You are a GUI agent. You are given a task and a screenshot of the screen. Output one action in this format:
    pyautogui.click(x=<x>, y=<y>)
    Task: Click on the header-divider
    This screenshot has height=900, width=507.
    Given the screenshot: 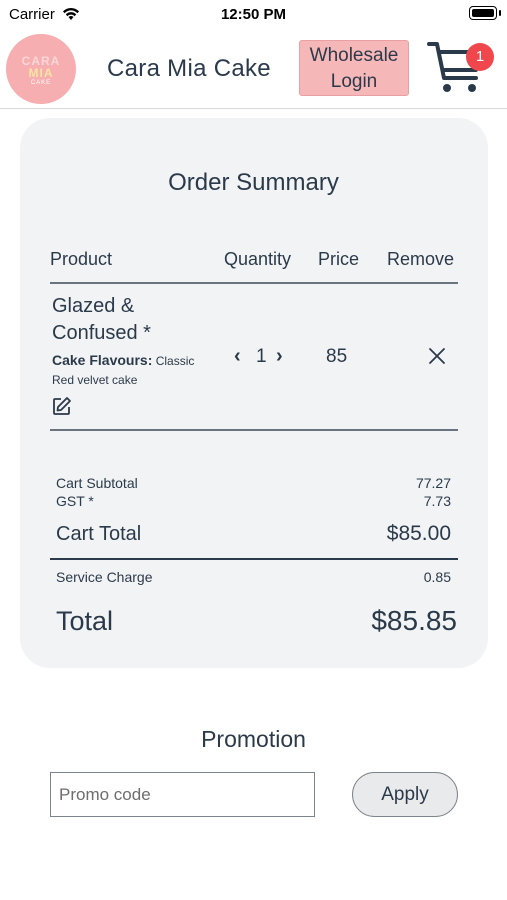 What is the action you would take?
    pyautogui.click(x=253, y=108)
    